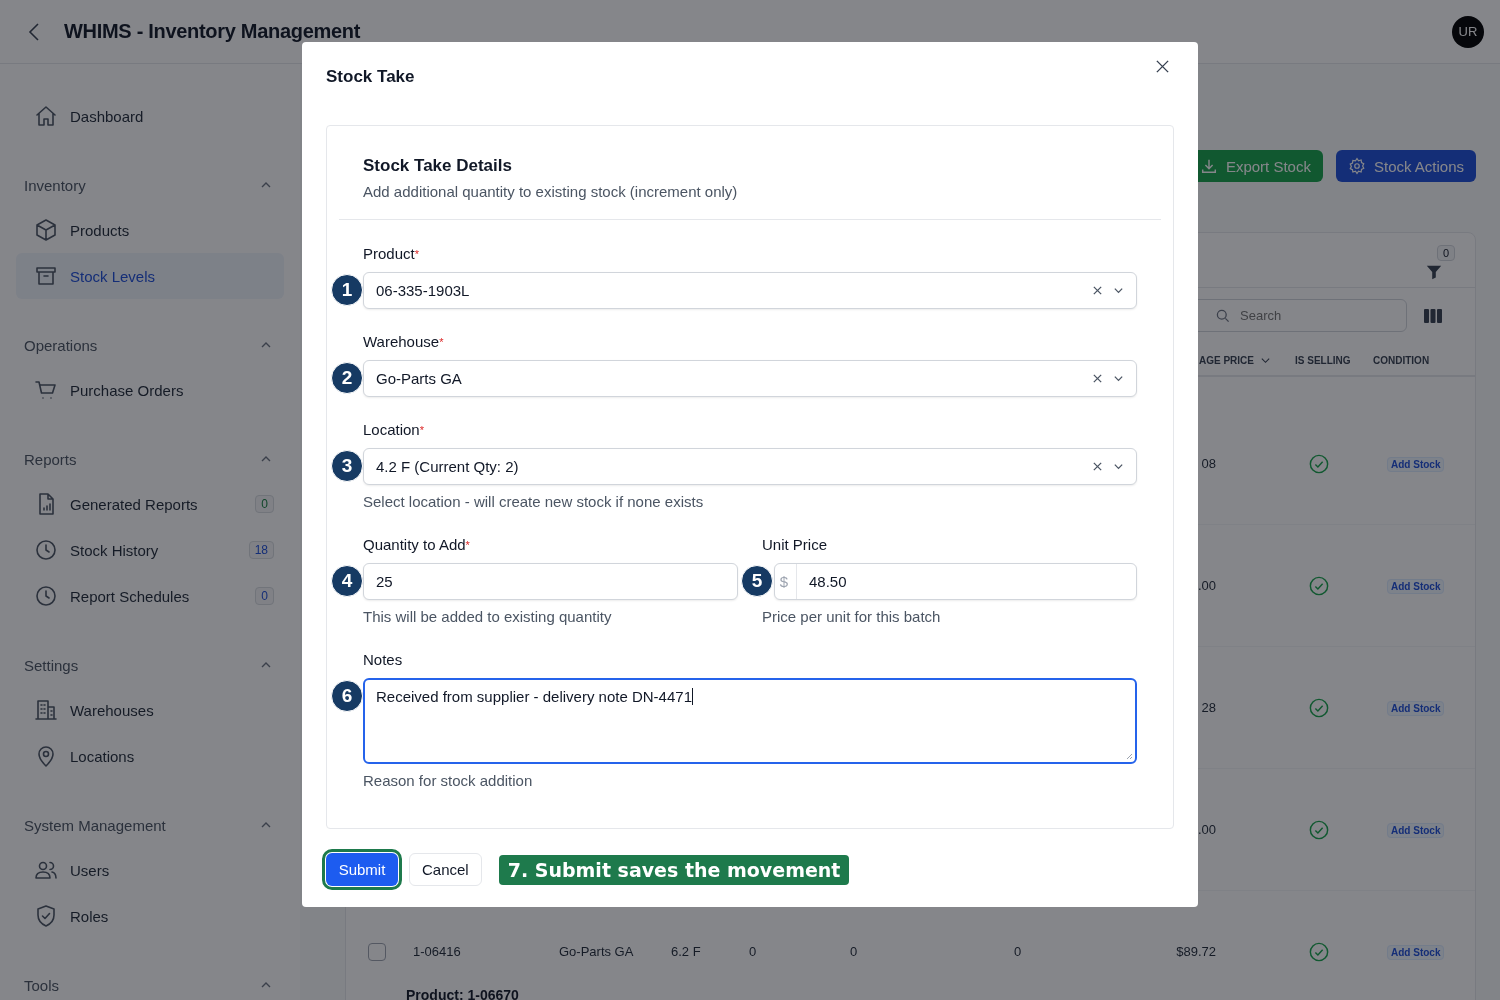  What do you see at coordinates (55, 185) in the screenshot?
I see `section-title: Inventory` at bounding box center [55, 185].